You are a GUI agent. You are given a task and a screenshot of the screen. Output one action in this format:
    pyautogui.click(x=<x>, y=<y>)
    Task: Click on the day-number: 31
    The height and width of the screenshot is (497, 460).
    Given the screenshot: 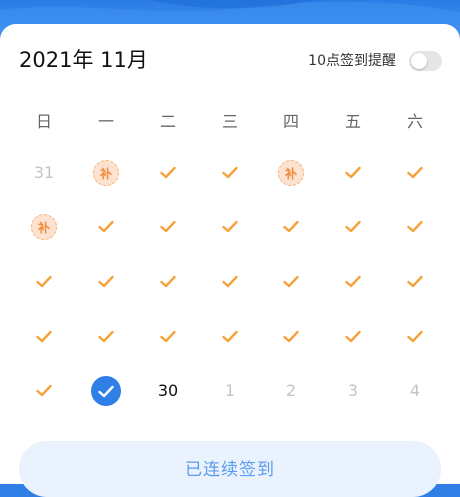 What is the action you would take?
    pyautogui.click(x=44, y=172)
    